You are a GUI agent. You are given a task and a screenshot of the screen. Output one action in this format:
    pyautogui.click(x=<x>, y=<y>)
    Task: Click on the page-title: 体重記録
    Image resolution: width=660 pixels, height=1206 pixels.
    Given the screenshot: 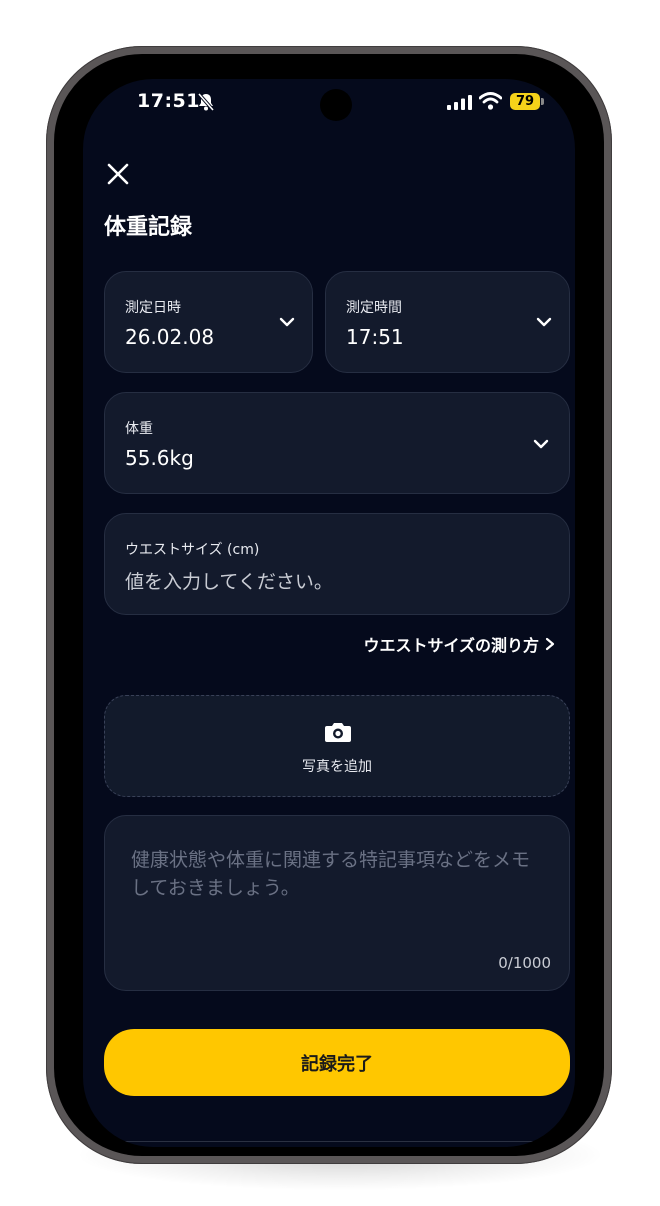 What is the action you would take?
    pyautogui.click(x=148, y=227)
    